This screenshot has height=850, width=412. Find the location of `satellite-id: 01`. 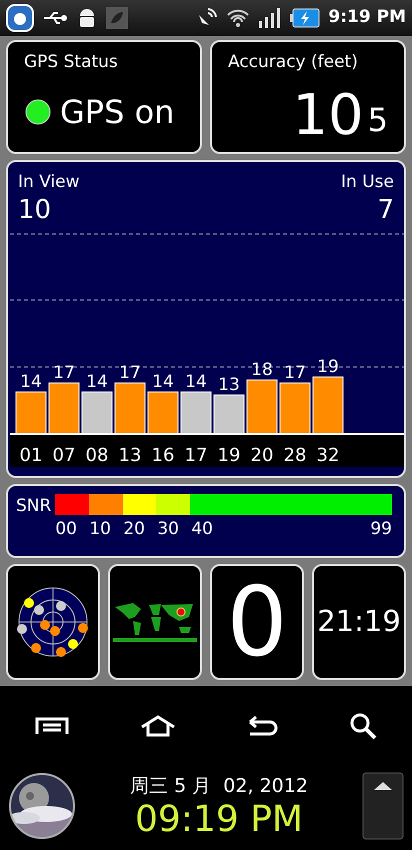

satellite-id: 01 is located at coordinates (31, 455).